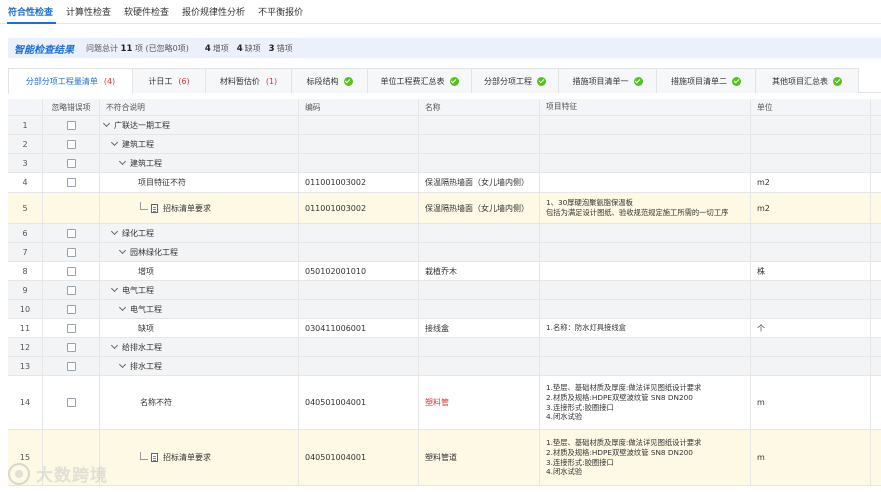  Describe the element at coordinates (137, 48) in the screenshot. I see `summary-total: 问题总计 11 项 (已忽略0项)` at that location.